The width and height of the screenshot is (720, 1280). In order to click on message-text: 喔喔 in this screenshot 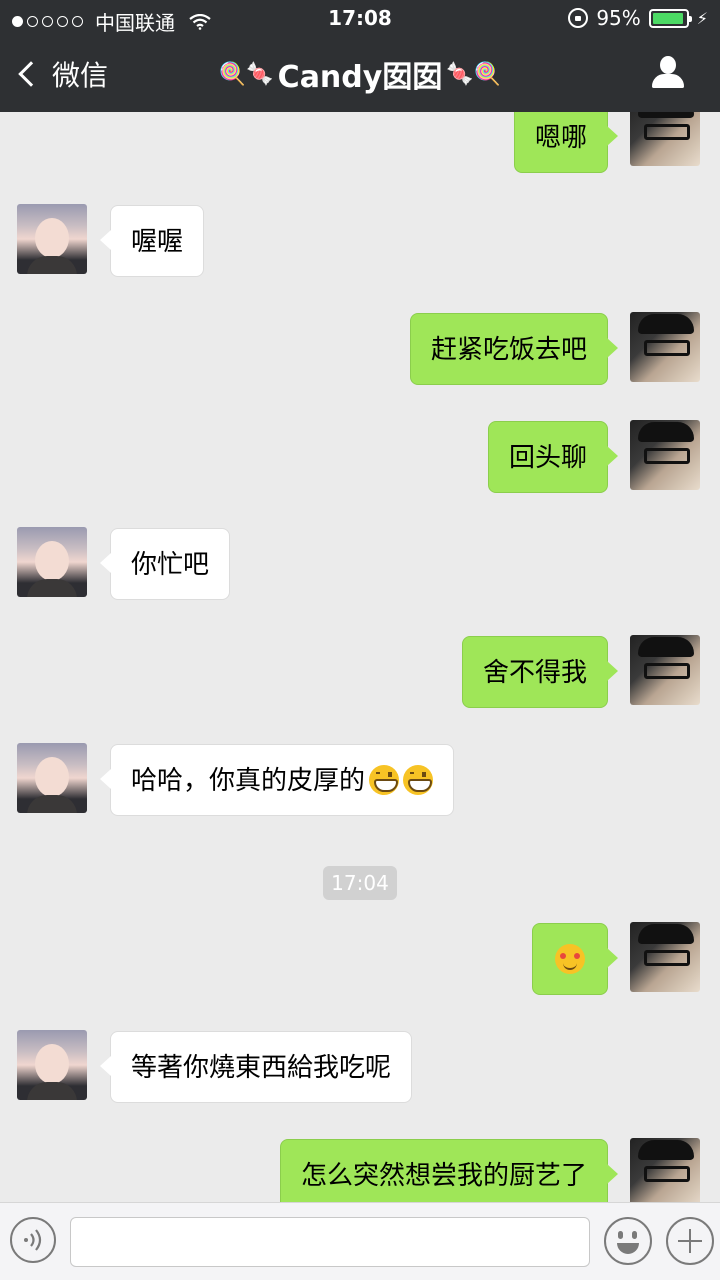, I will do `click(157, 242)`.